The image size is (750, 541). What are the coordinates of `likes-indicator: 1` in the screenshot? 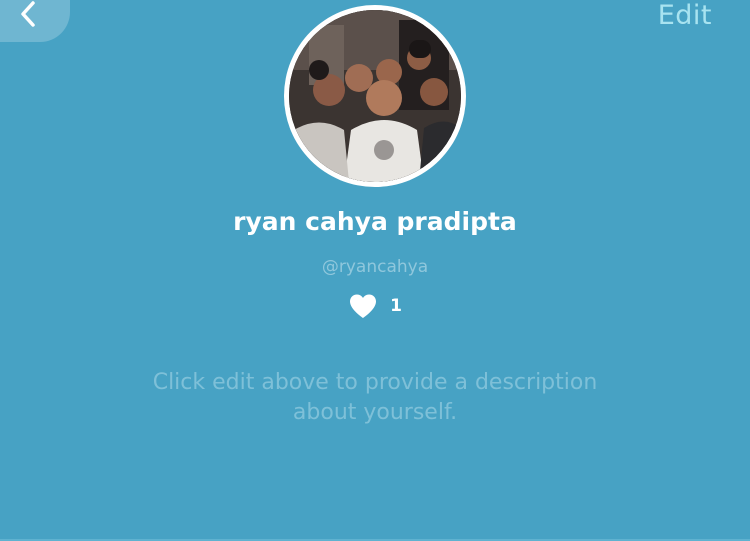 It's located at (375, 306).